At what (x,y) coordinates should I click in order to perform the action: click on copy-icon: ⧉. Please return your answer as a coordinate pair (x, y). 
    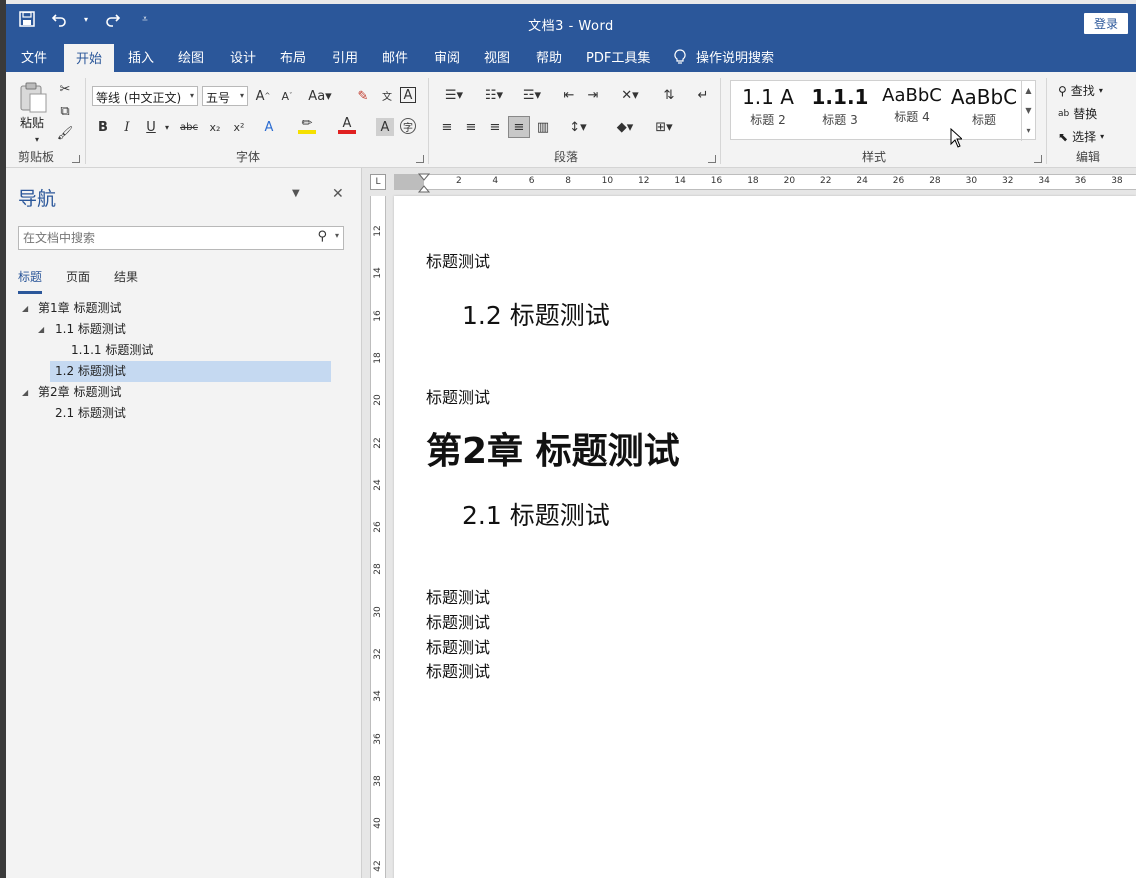
    Looking at the image, I should click on (65, 111).